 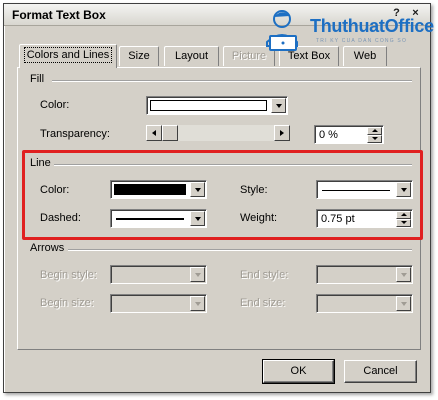 I want to click on brand-name: ThuthuatOffice, so click(x=372, y=26).